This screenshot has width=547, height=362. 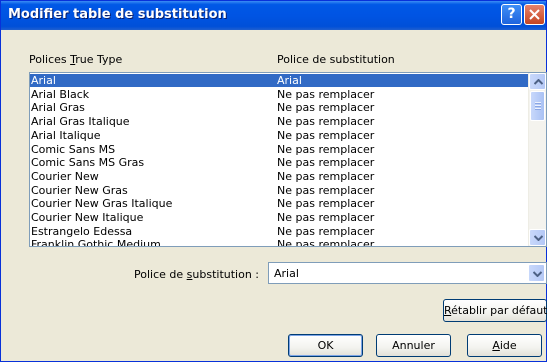 I want to click on font-name: Franklin Gothic Medium, so click(x=96, y=242).